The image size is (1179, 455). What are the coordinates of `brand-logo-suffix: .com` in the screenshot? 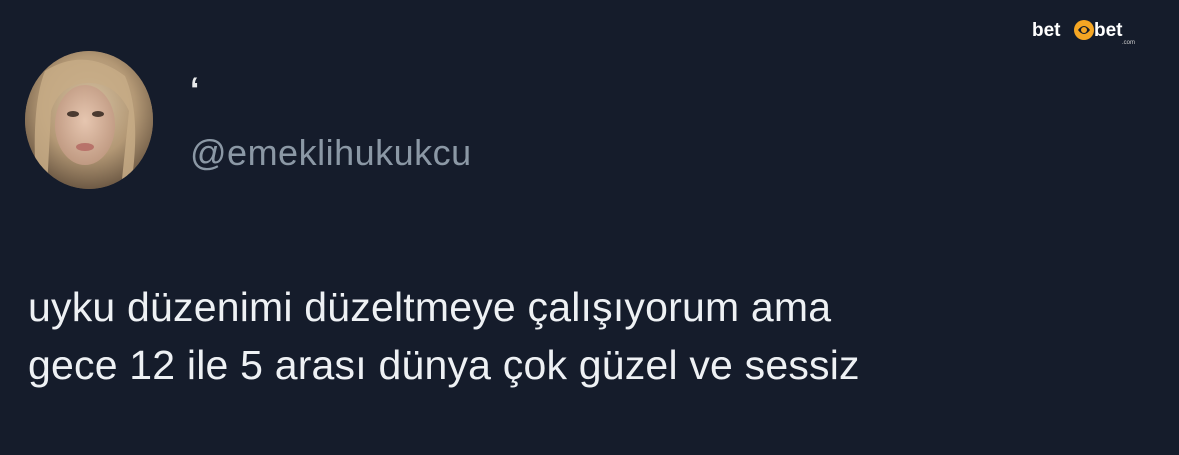 It's located at (1129, 43).